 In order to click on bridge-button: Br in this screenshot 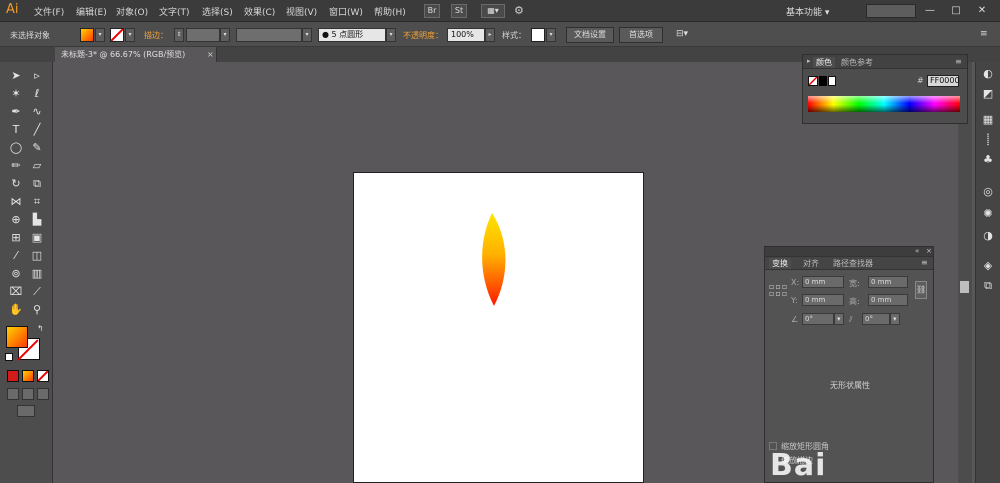, I will do `click(432, 11)`.